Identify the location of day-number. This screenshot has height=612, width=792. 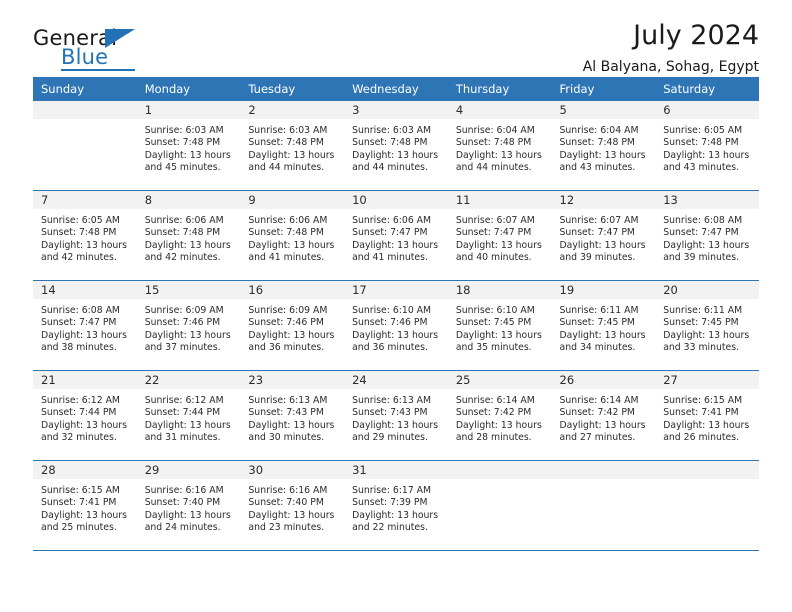
(603, 470).